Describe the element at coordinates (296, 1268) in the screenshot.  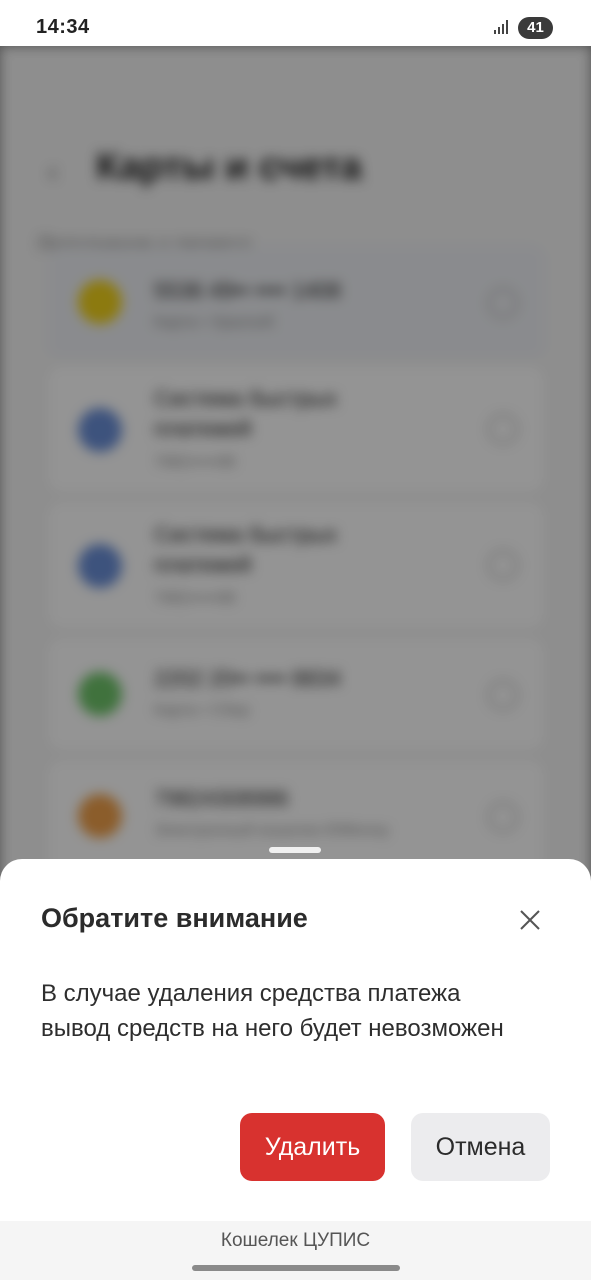
I see `home-indicator` at that location.